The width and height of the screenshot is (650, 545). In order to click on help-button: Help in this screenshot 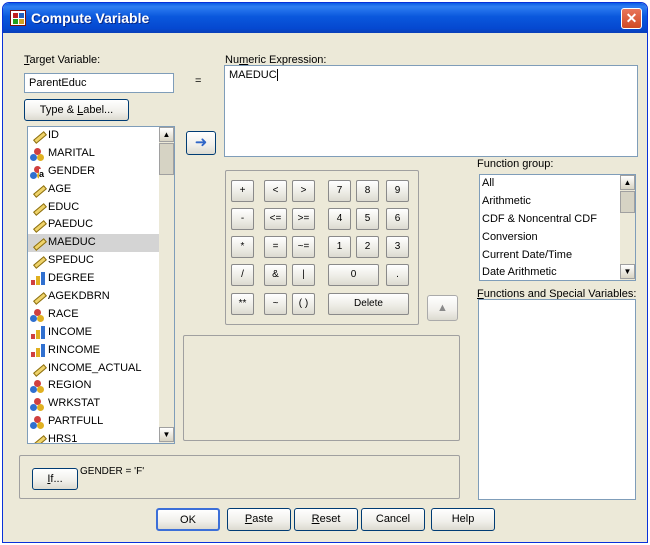, I will do `click(463, 519)`.